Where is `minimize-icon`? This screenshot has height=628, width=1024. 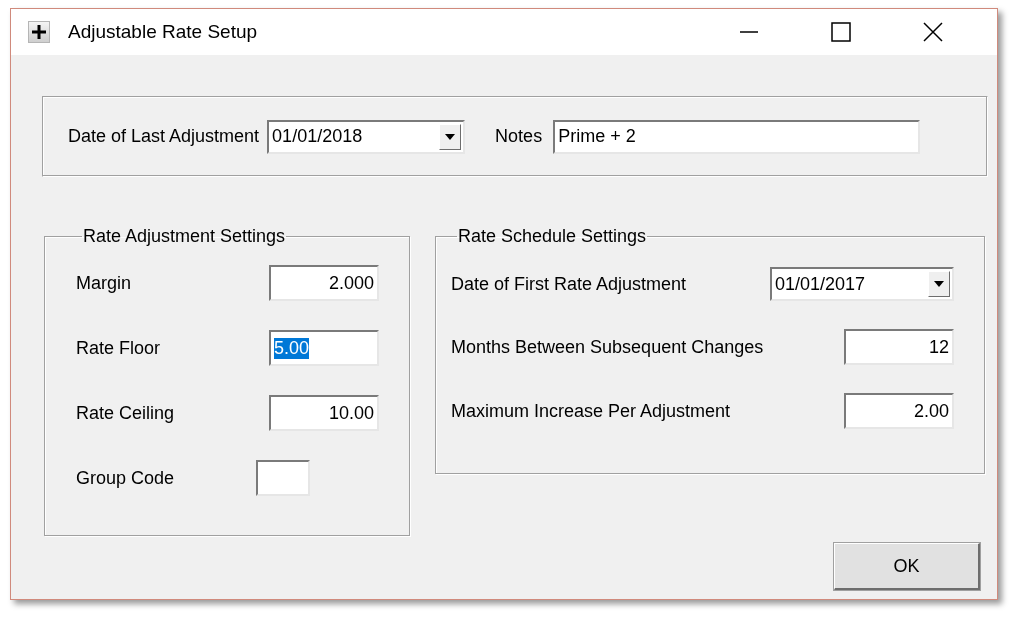 minimize-icon is located at coordinates (749, 32).